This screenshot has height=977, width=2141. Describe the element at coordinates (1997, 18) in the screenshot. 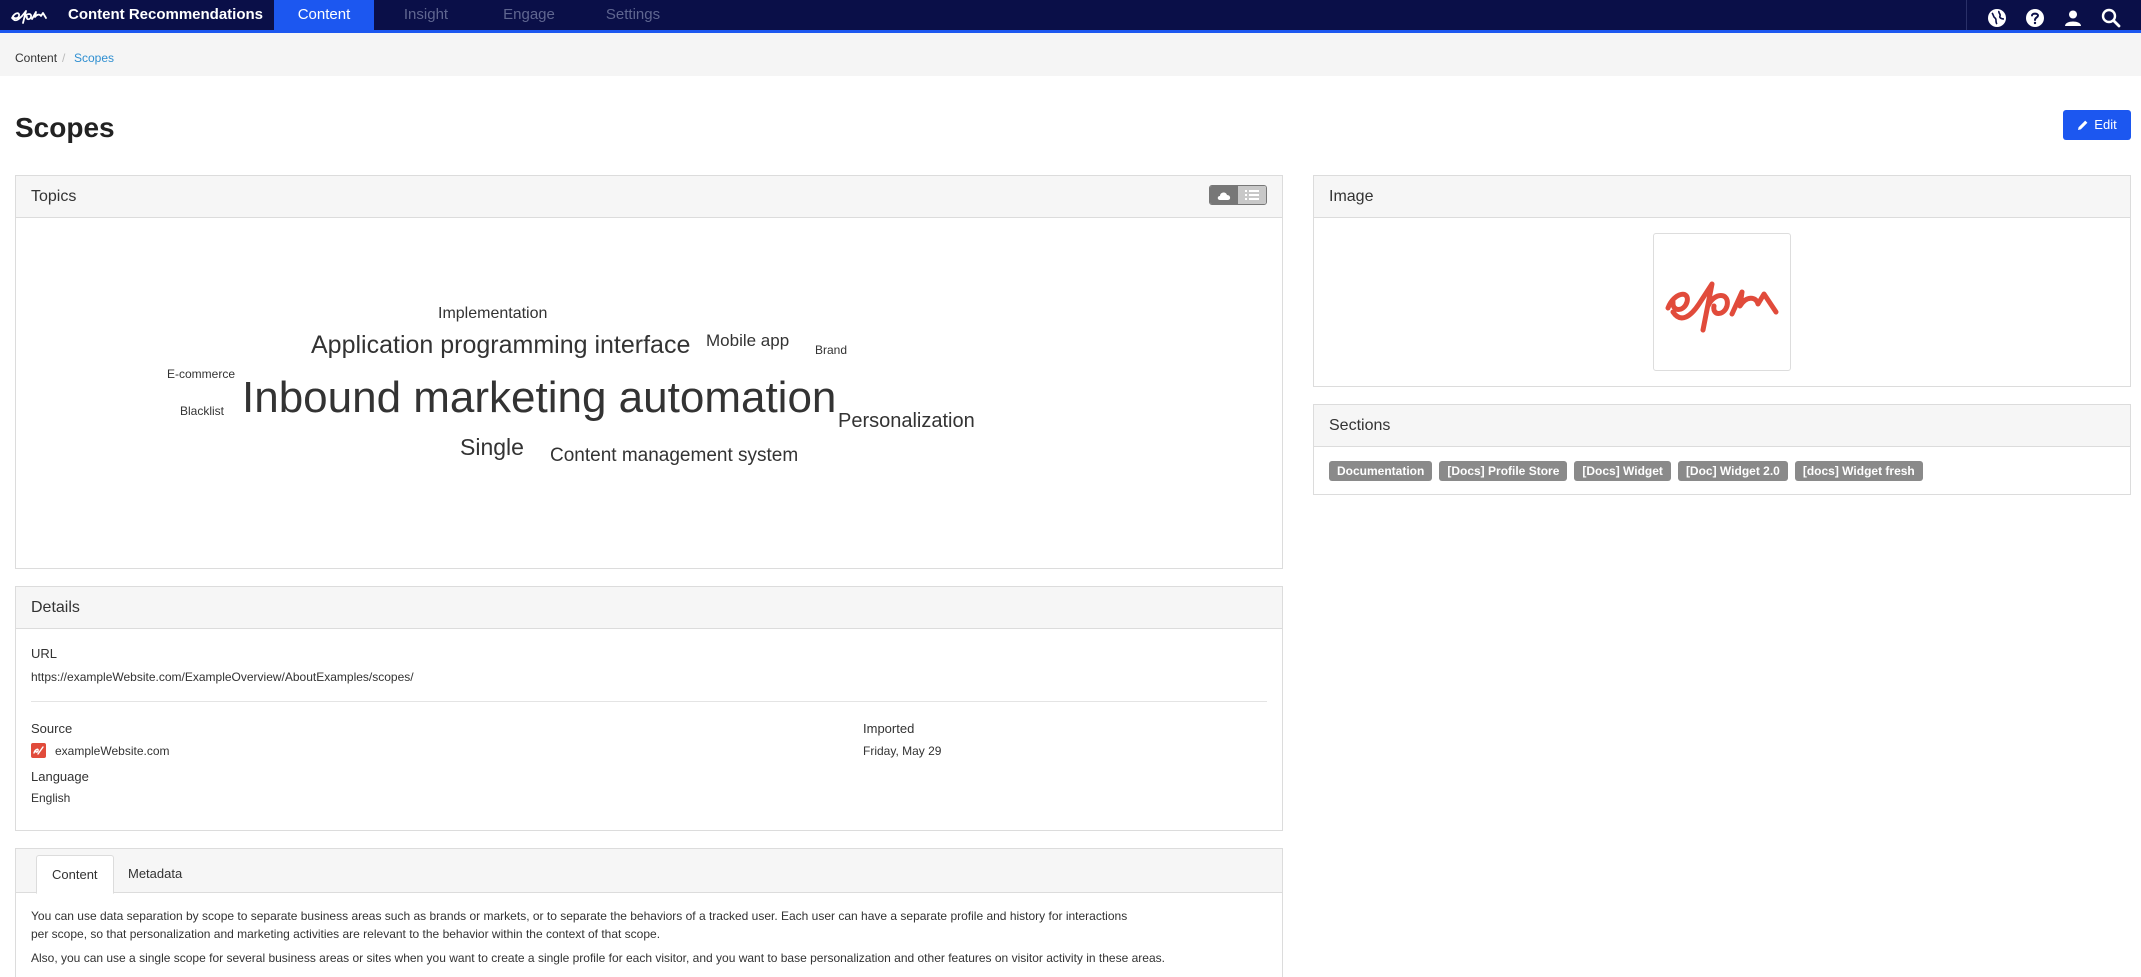

I see `globe-icon` at that location.